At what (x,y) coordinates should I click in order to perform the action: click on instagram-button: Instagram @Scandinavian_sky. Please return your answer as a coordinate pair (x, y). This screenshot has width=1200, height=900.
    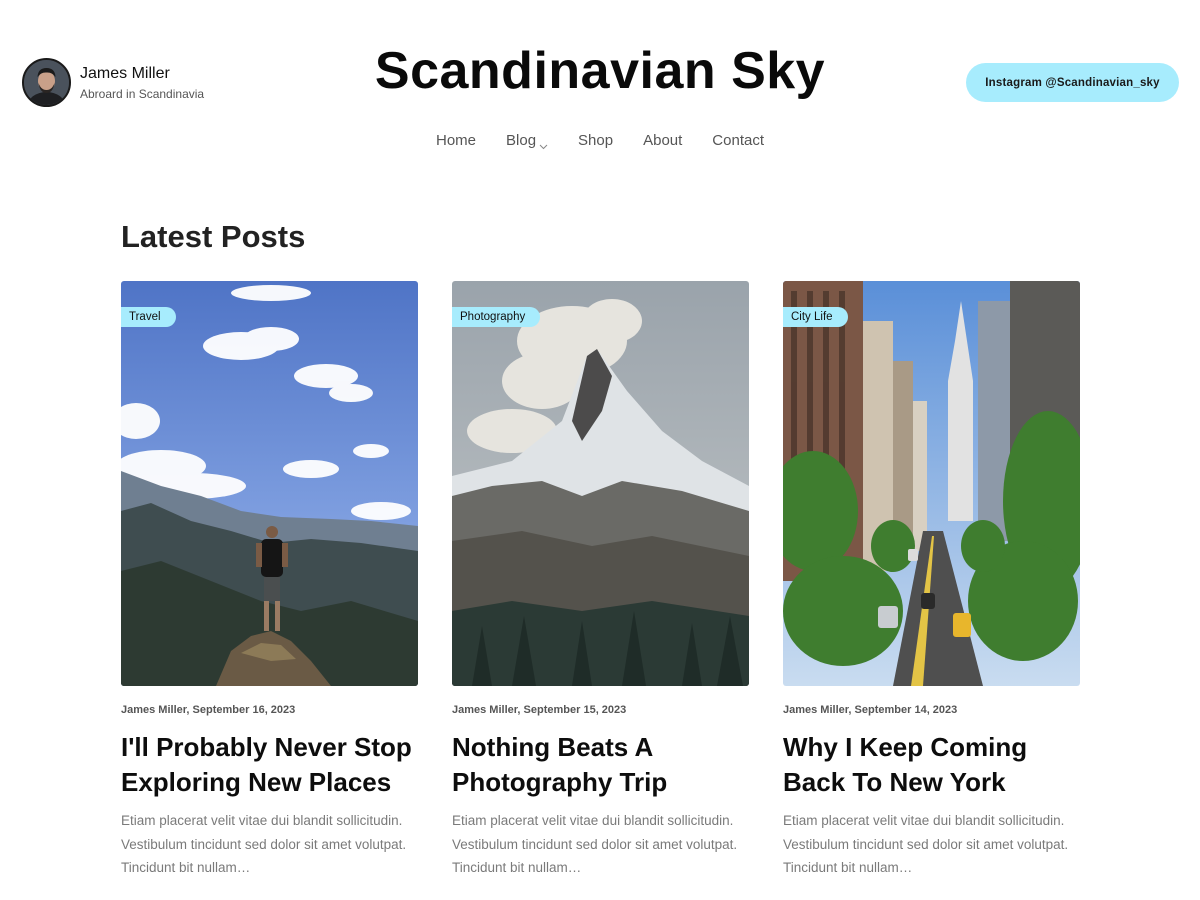
    Looking at the image, I should click on (1072, 82).